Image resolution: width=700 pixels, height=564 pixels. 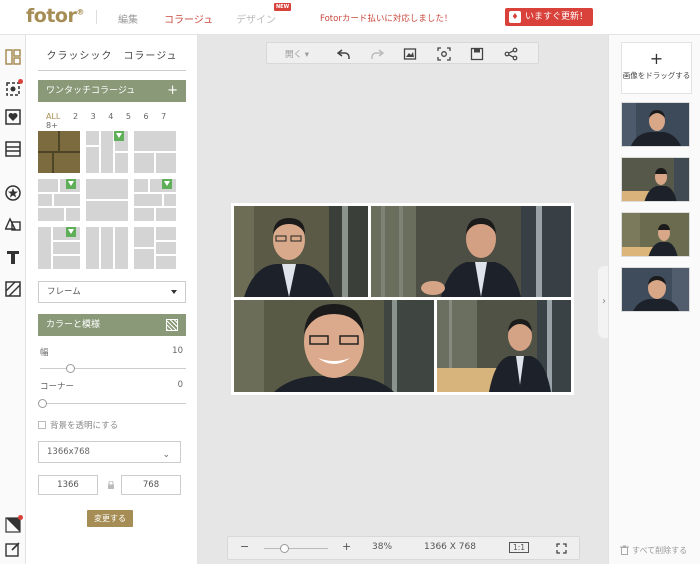 What do you see at coordinates (68, 485) in the screenshot?
I see `width-input: 1366` at bounding box center [68, 485].